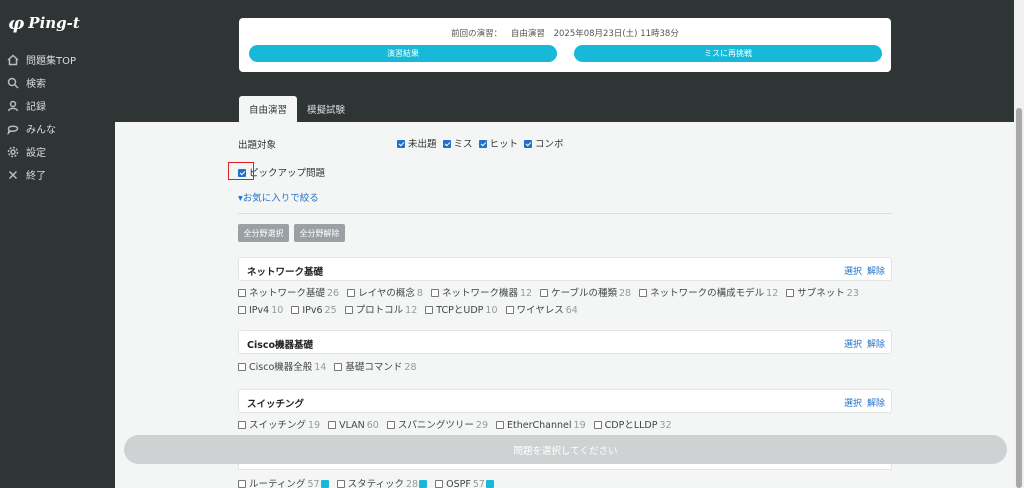 The width and height of the screenshot is (1024, 488). What do you see at coordinates (282, 367) in the screenshot?
I see `subject-item: Cisco機器全般 14` at bounding box center [282, 367].